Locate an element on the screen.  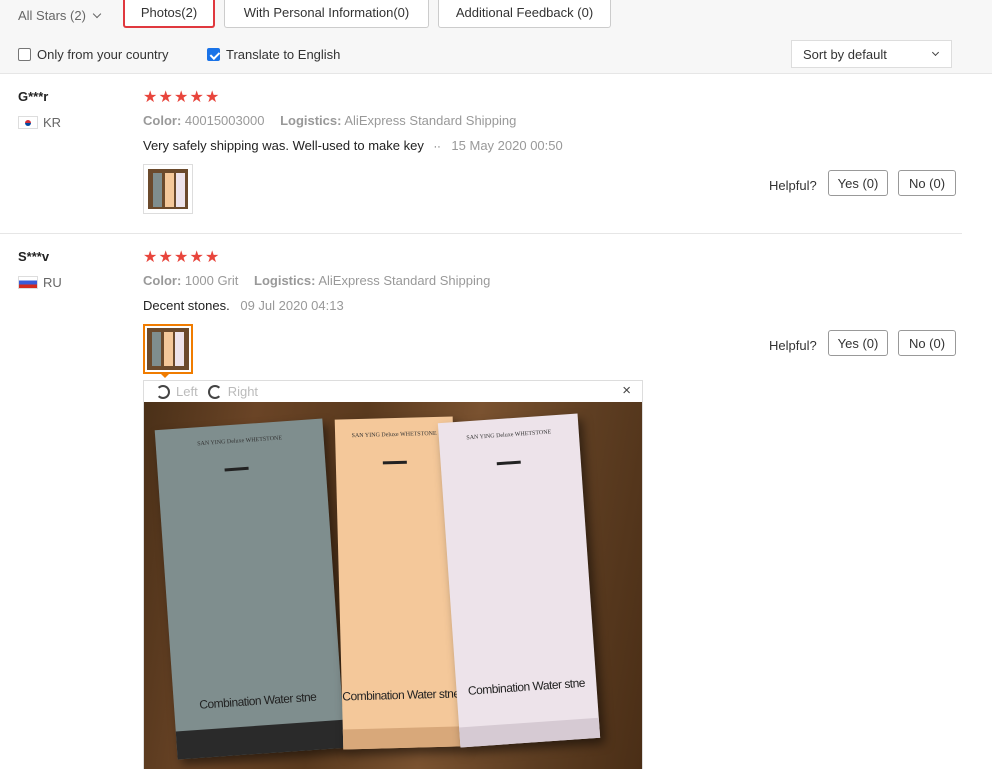
reviewer-country: KR is located at coordinates (39, 122).